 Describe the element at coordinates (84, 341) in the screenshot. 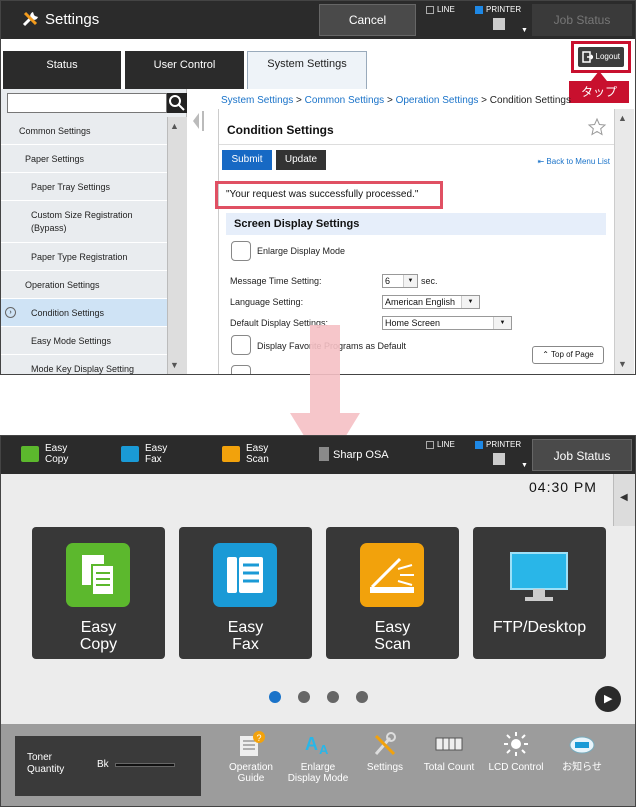

I see `sidebar-item-easy-mode: Easy Mode Settings` at that location.